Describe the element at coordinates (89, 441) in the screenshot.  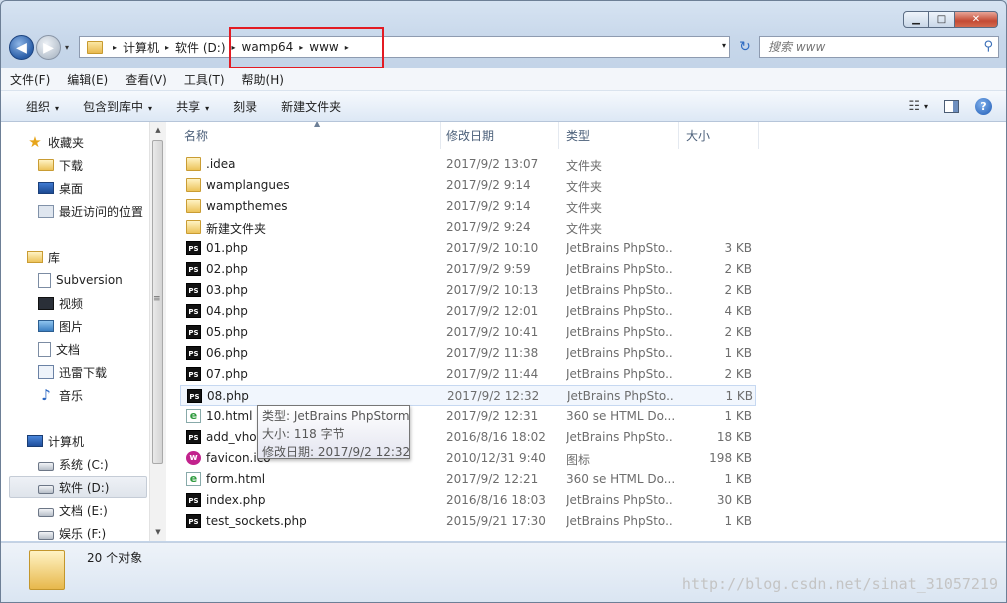
I see `nav-item-computer: 计算机` at that location.